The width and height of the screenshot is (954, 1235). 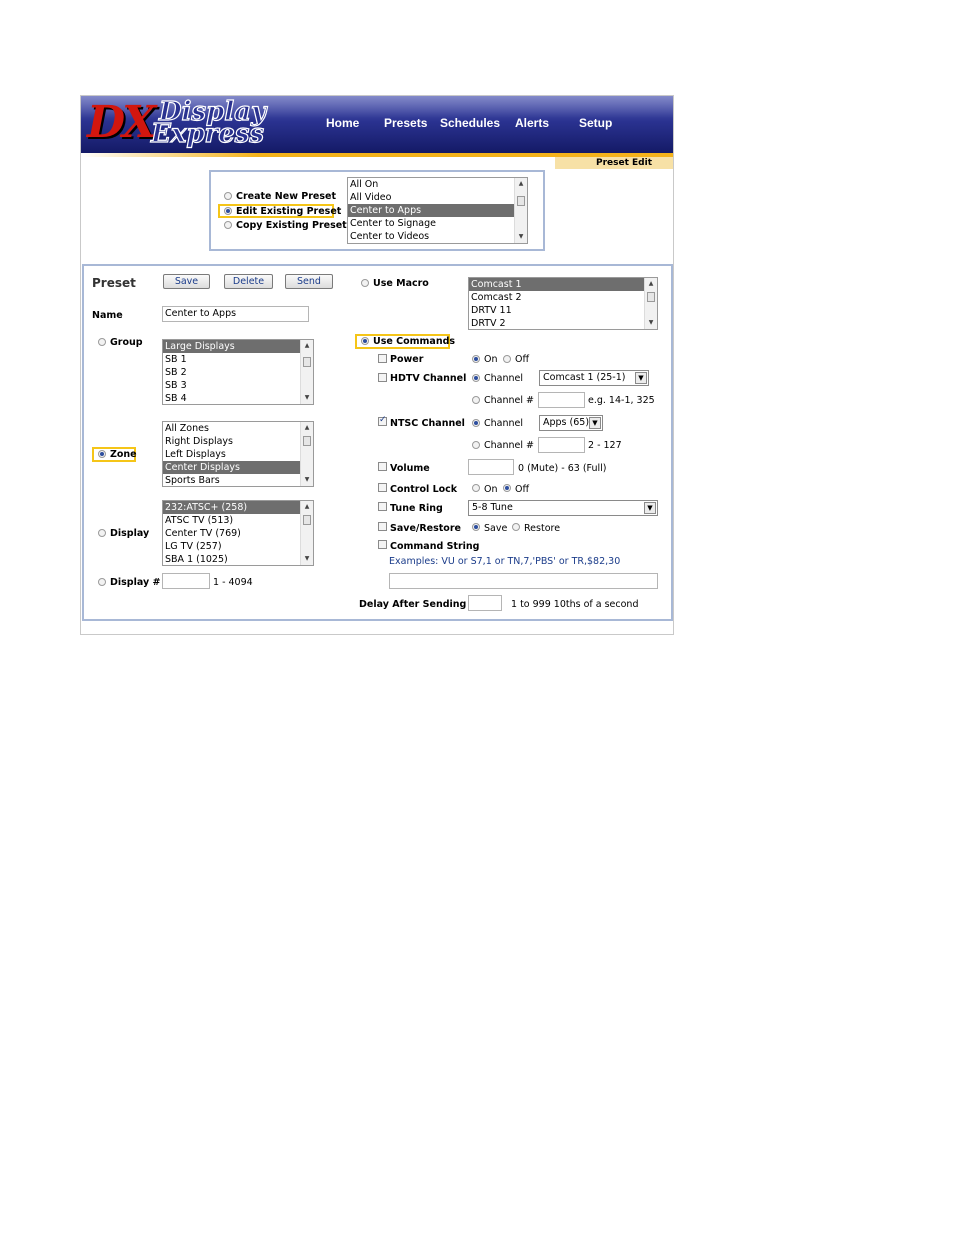 I want to click on control-lock-checkbox, so click(x=382, y=487).